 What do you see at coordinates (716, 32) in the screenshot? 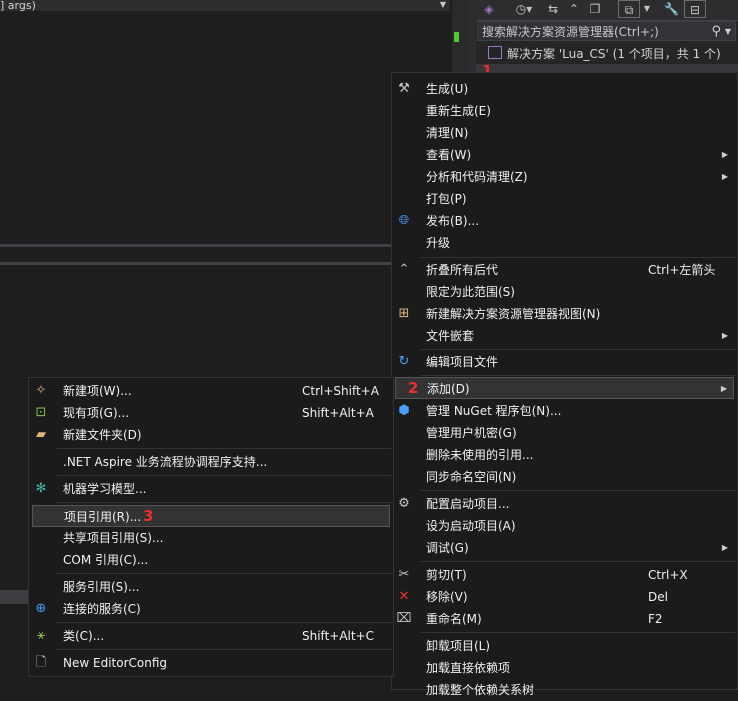
I see `search-icon: ⚲` at bounding box center [716, 32].